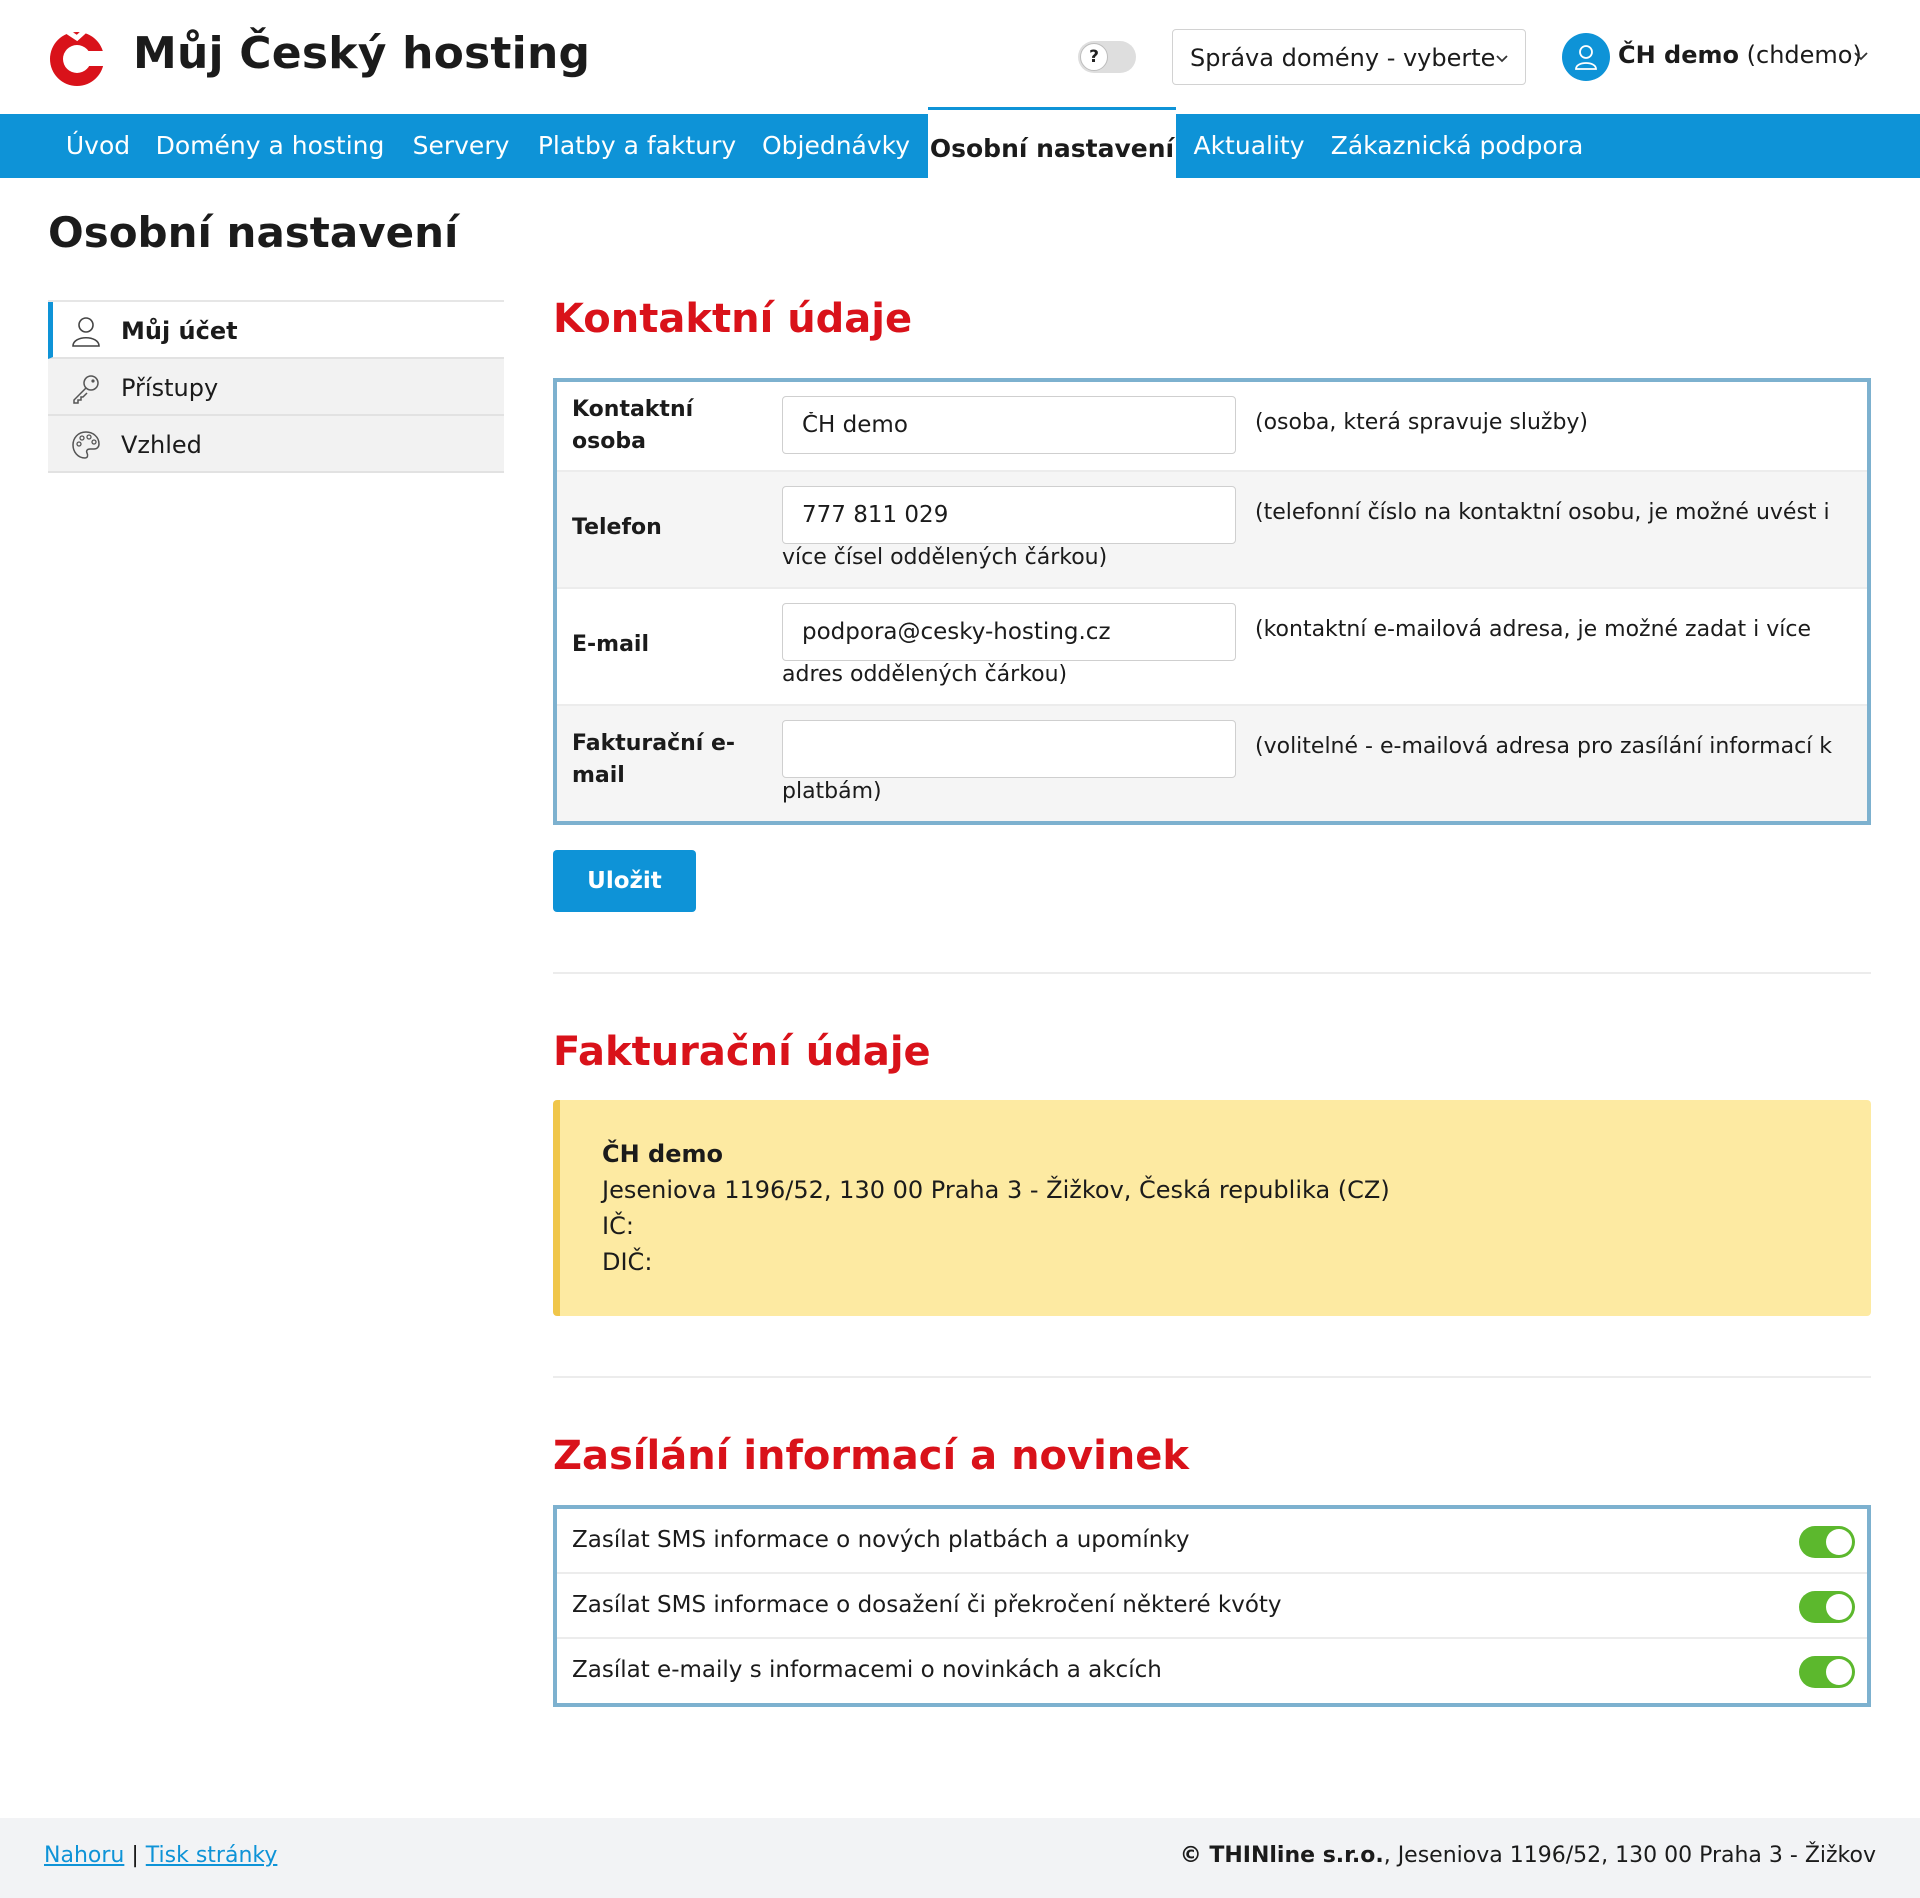 The height and width of the screenshot is (1898, 1920). Describe the element at coordinates (1009, 515) in the screenshot. I see `phone-input` at that location.